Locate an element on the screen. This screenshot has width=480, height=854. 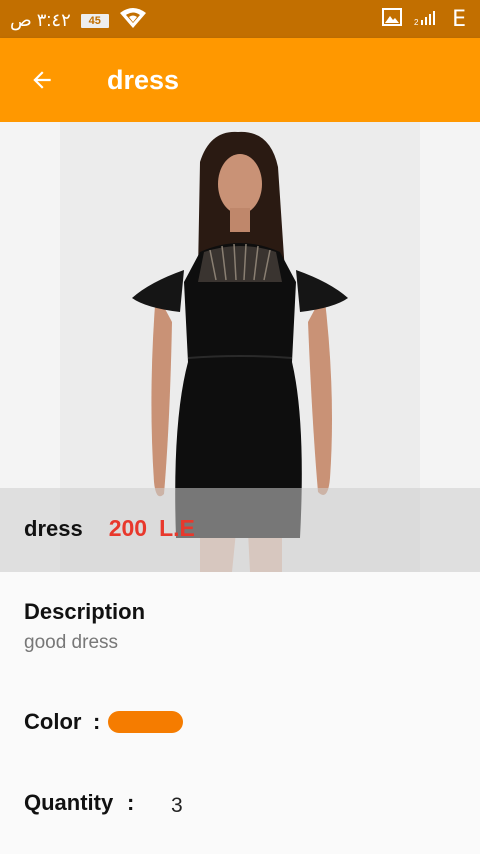
arrow-back-icon is located at coordinates (42, 80).